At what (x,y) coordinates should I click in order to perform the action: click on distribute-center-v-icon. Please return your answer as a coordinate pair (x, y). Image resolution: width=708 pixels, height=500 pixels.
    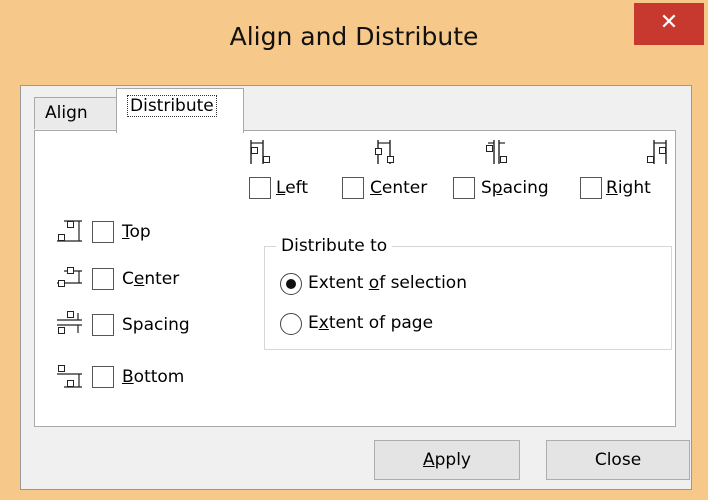
    Looking at the image, I should click on (69, 277).